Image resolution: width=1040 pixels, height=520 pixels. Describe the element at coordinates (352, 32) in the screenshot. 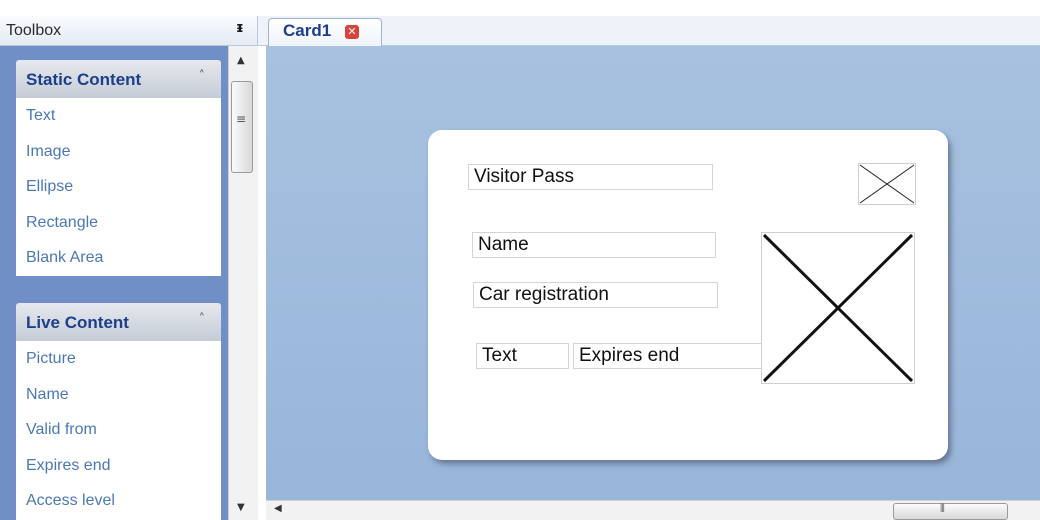

I see `close-icon: ✕` at that location.